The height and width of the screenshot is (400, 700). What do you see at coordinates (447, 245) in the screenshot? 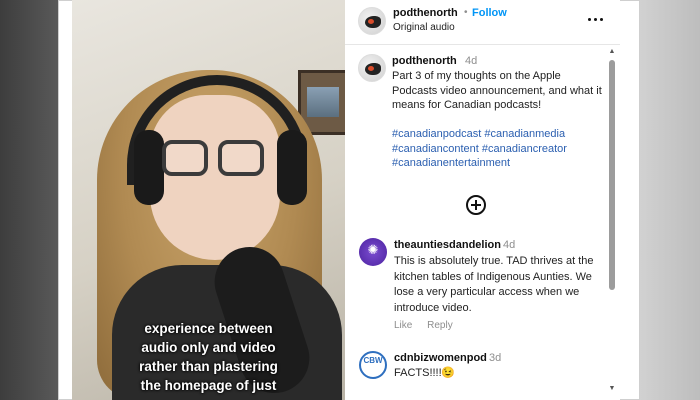
I see `commenter-username: theauntiesdandelion` at bounding box center [447, 245].